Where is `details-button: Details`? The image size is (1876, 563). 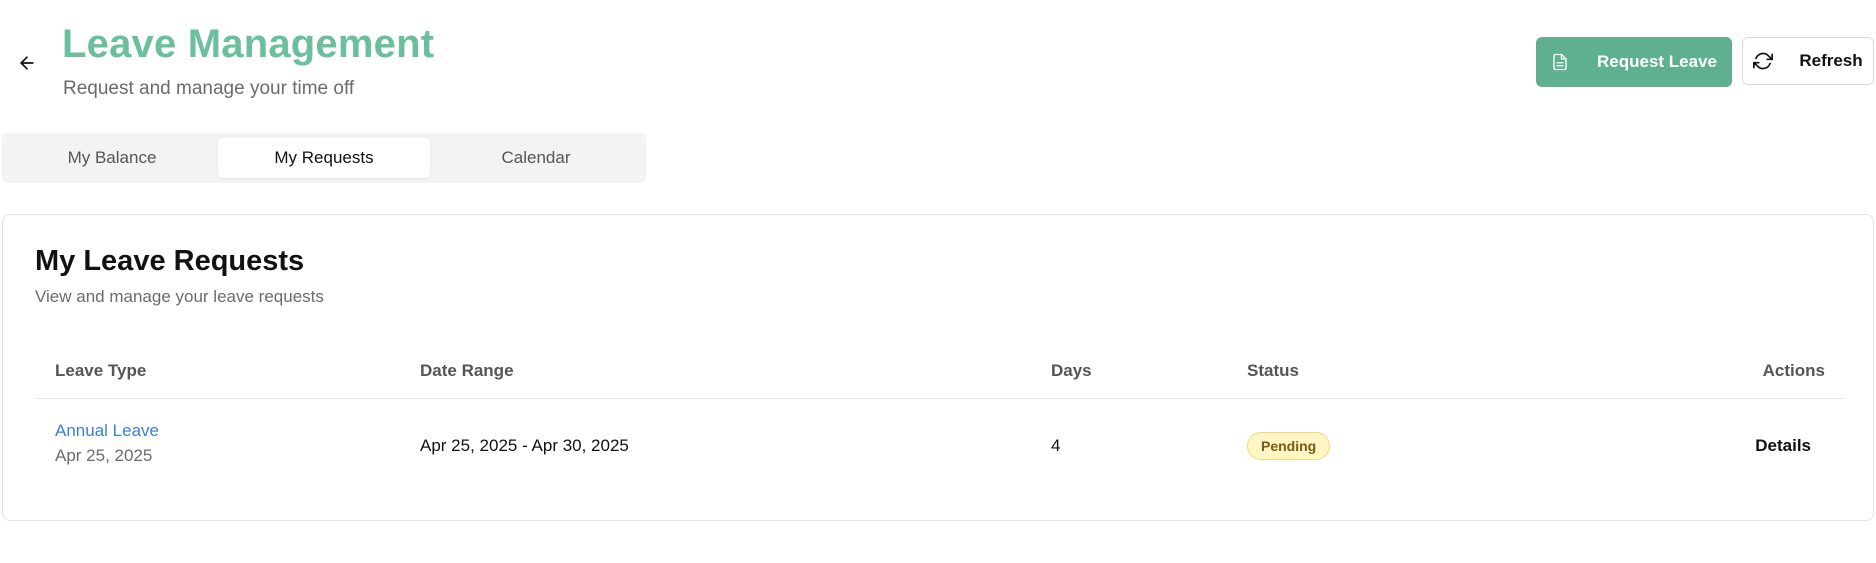 details-button: Details is located at coordinates (1783, 446).